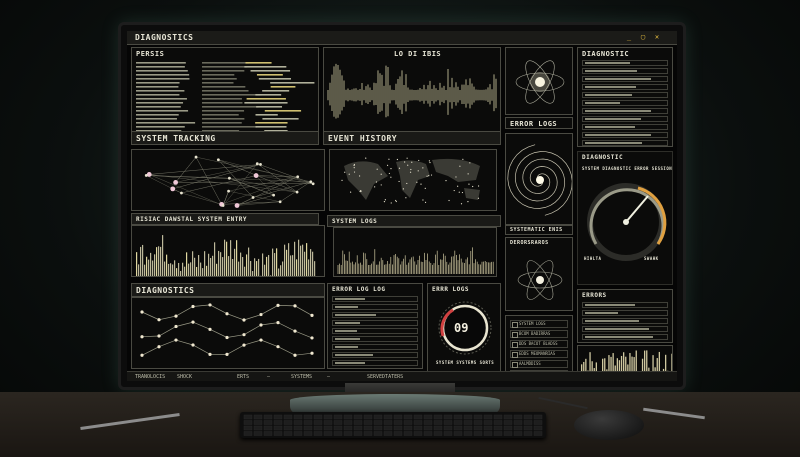 Image resolution: width=800 pixels, height=457 pixels. Describe the element at coordinates (534, 124) in the screenshot. I see `error-logs-top-title: ERROR LOGS` at that location.